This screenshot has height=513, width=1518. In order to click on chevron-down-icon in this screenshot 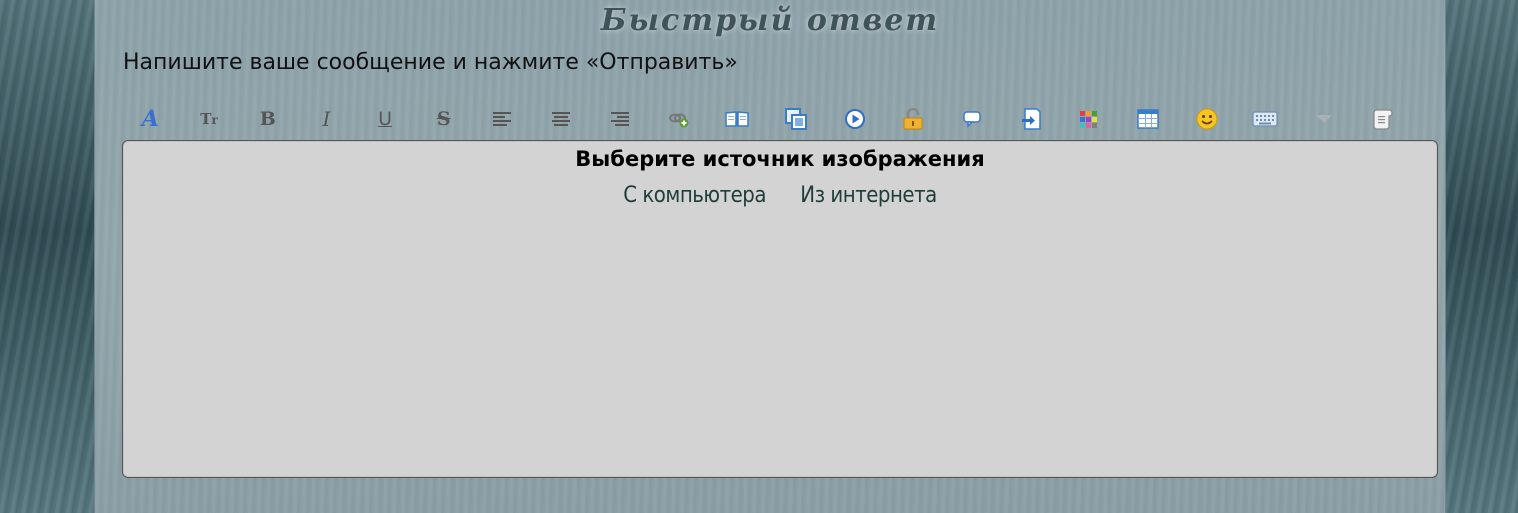, I will do `click(1324, 119)`.